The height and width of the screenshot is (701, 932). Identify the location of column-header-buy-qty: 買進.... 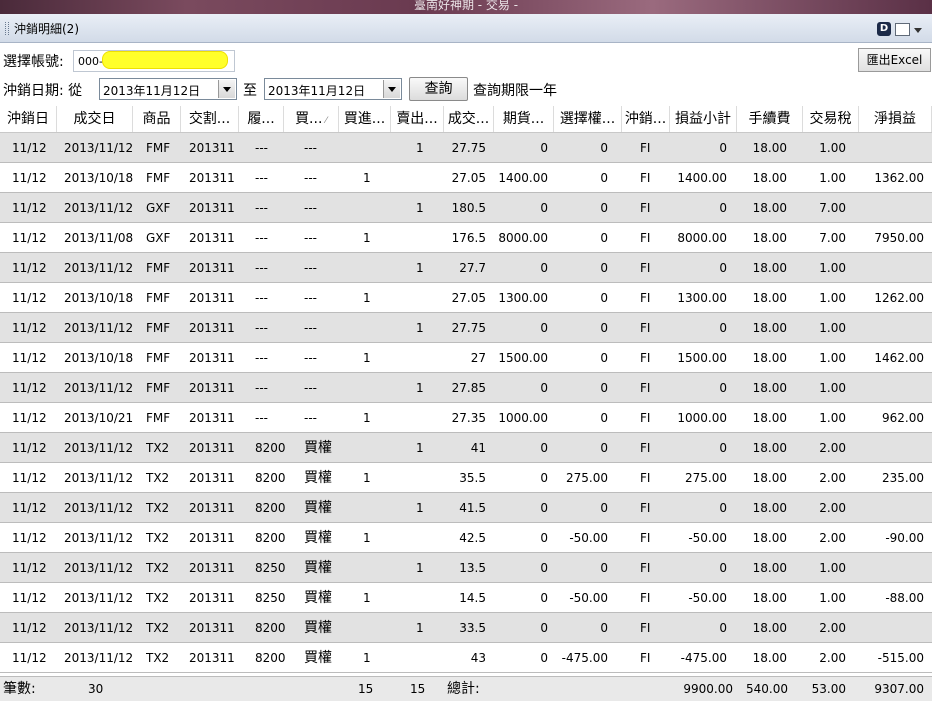
(365, 119).